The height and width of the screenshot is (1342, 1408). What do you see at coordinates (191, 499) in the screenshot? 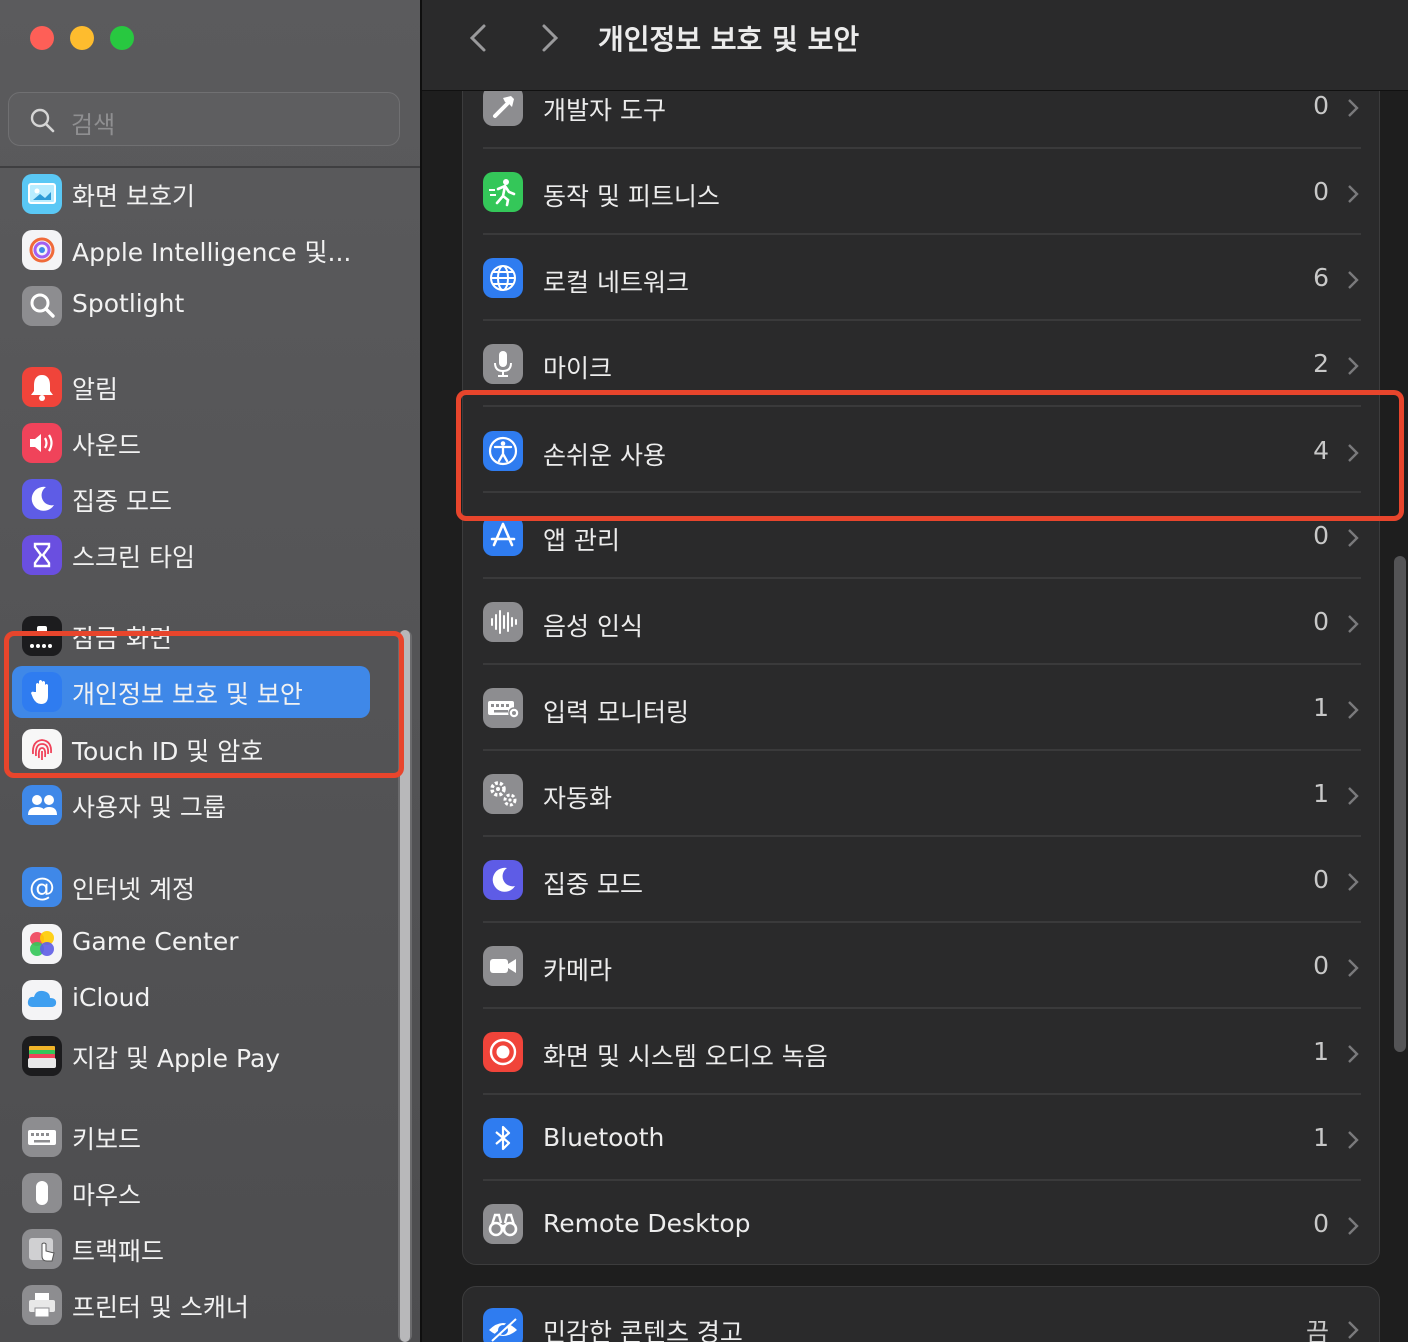
I see `sidebar-item-focus: 집중 모드` at bounding box center [191, 499].